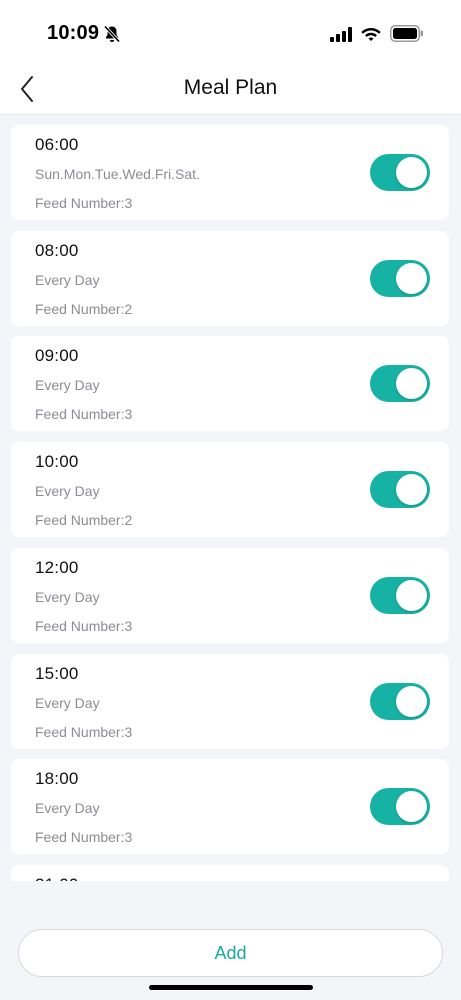 The width and height of the screenshot is (461, 1000). I want to click on bell-slash-icon, so click(112, 34).